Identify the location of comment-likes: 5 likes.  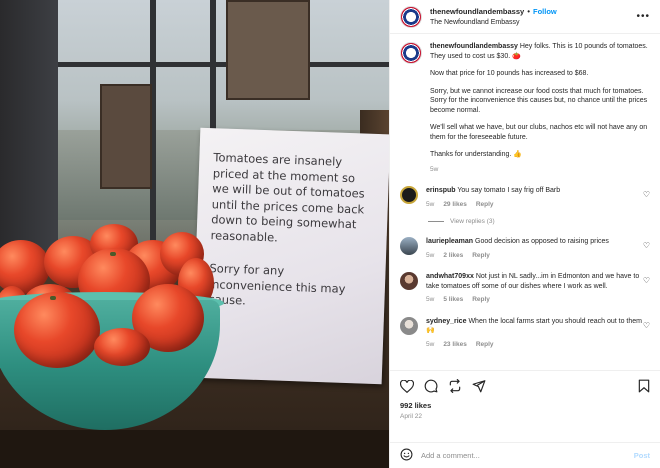
(453, 299).